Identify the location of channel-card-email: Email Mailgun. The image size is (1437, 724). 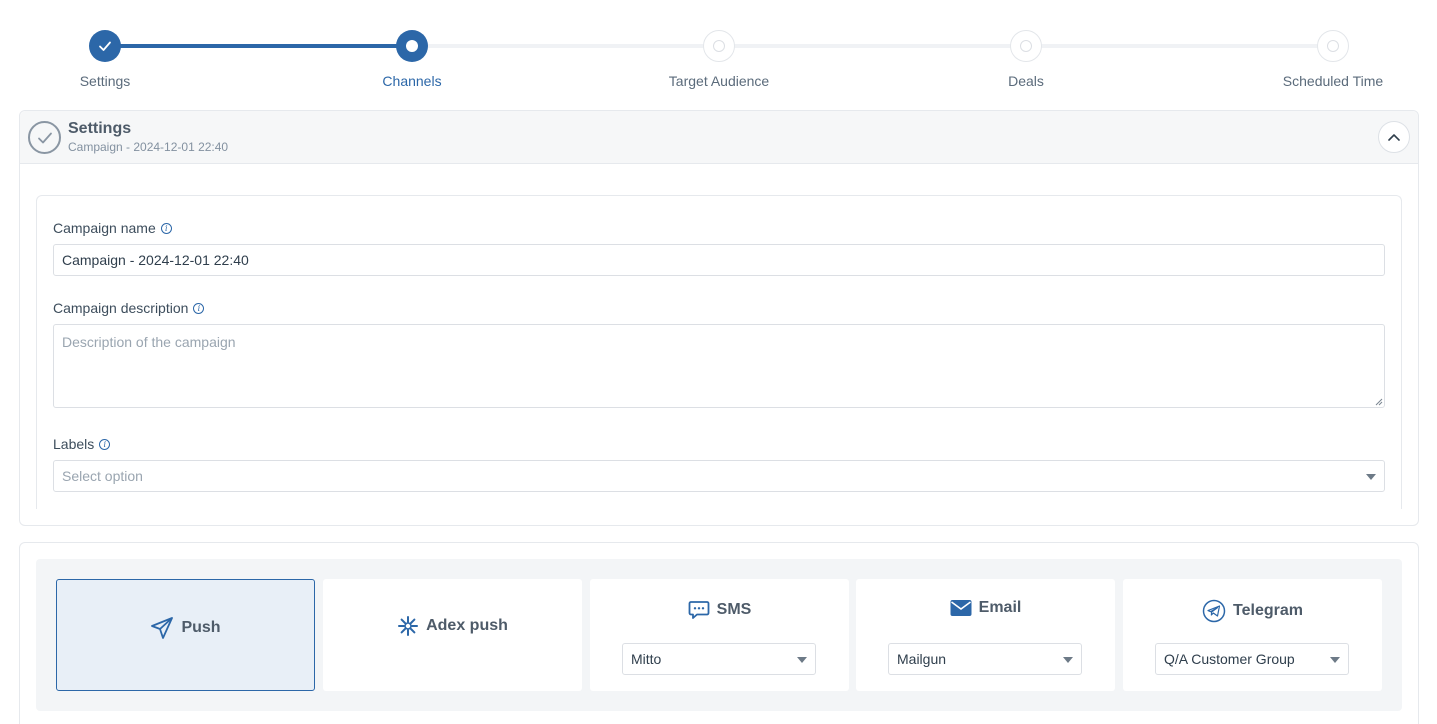
(985, 635).